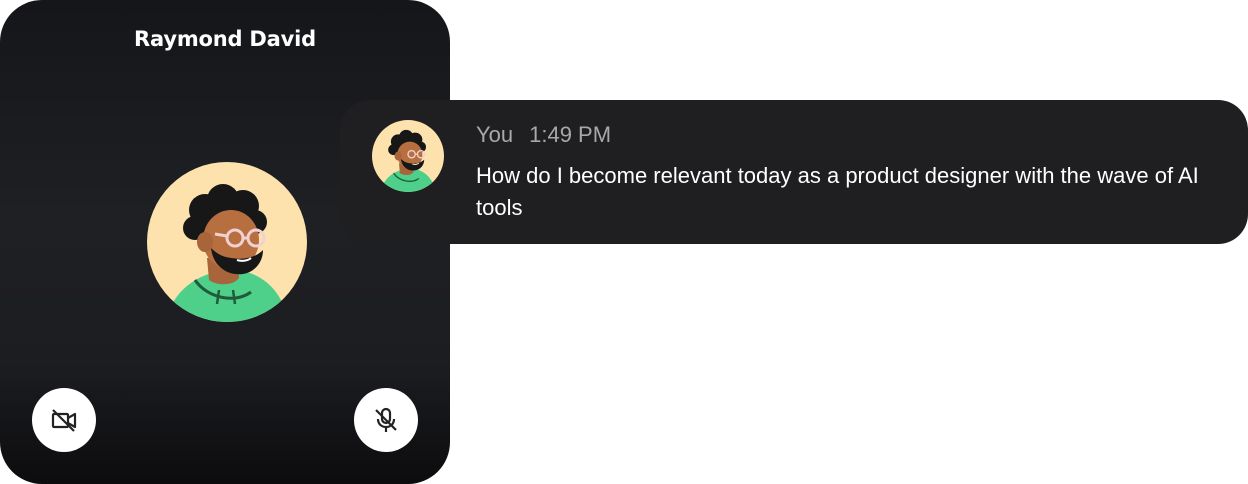  What do you see at coordinates (570, 134) in the screenshot?
I see `message-time: 1:49 PM` at bounding box center [570, 134].